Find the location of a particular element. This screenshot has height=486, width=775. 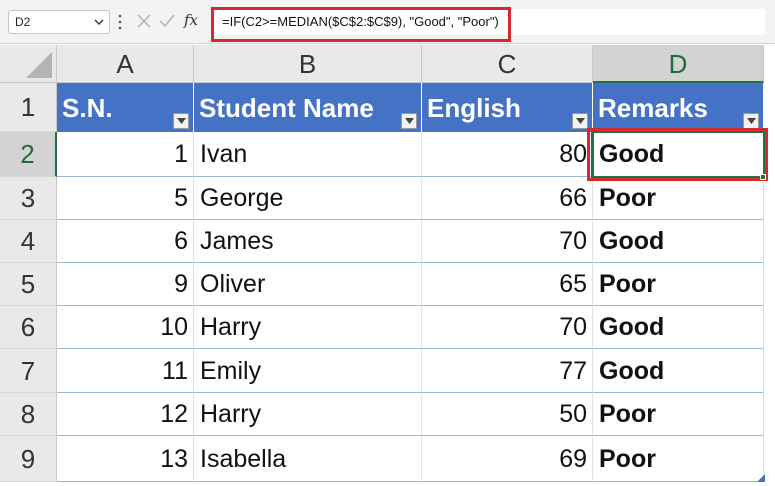

cell-b2: Ivan is located at coordinates (308, 154).